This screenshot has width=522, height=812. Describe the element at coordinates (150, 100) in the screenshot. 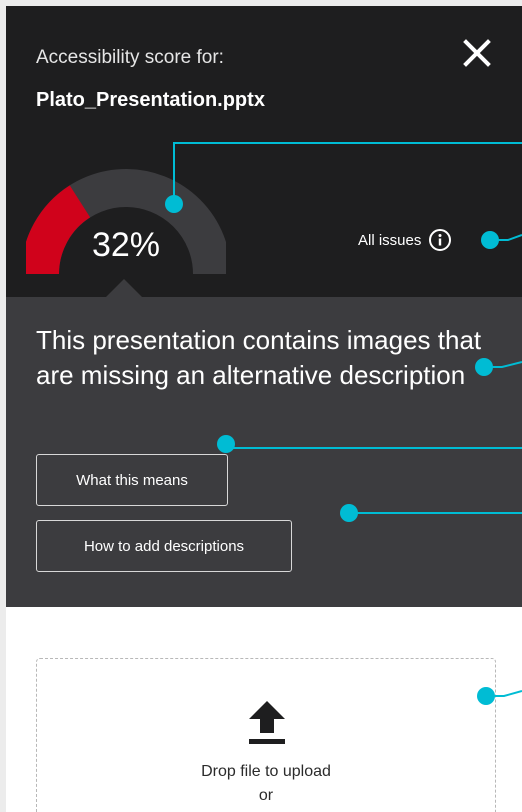

I see `file-name: Plato_Presentation.pptx` at that location.